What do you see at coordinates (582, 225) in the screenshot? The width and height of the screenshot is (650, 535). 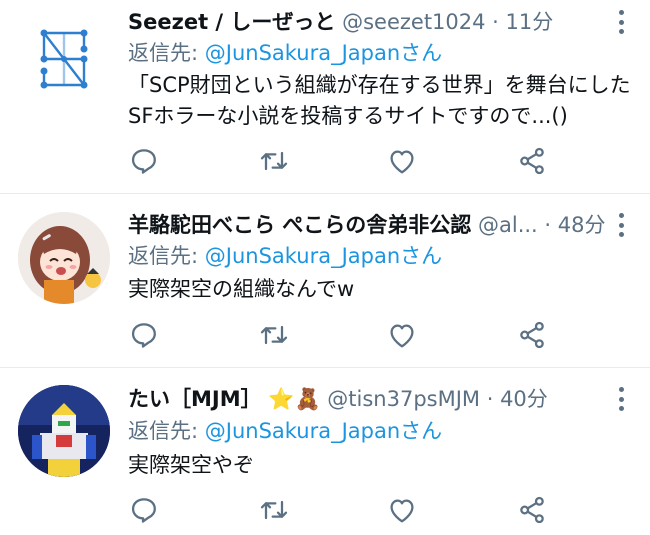 I see `timestamp: 48分` at bounding box center [582, 225].